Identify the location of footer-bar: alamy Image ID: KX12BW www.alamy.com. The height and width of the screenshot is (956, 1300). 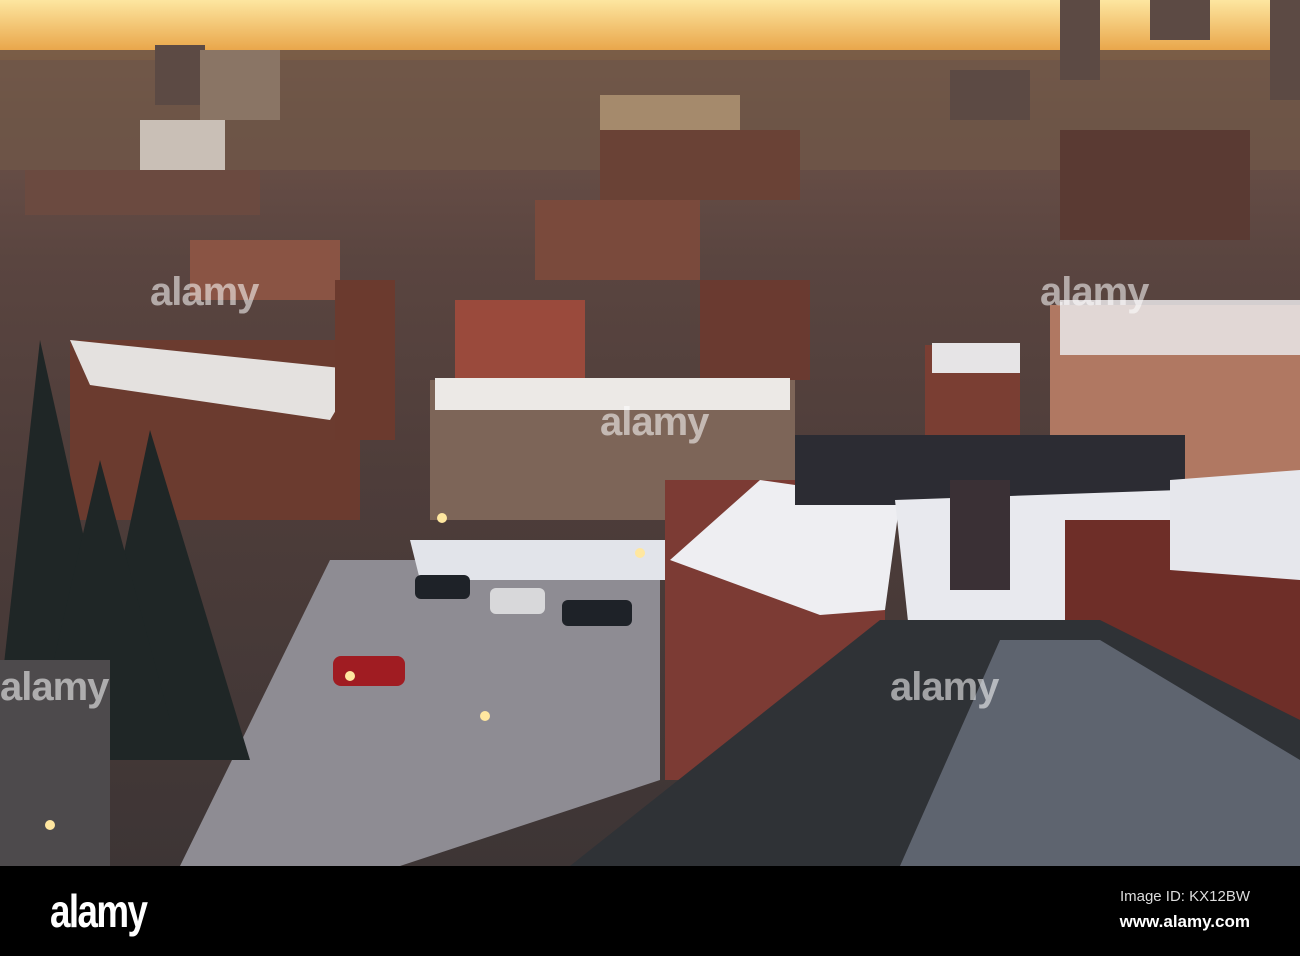
(650, 911).